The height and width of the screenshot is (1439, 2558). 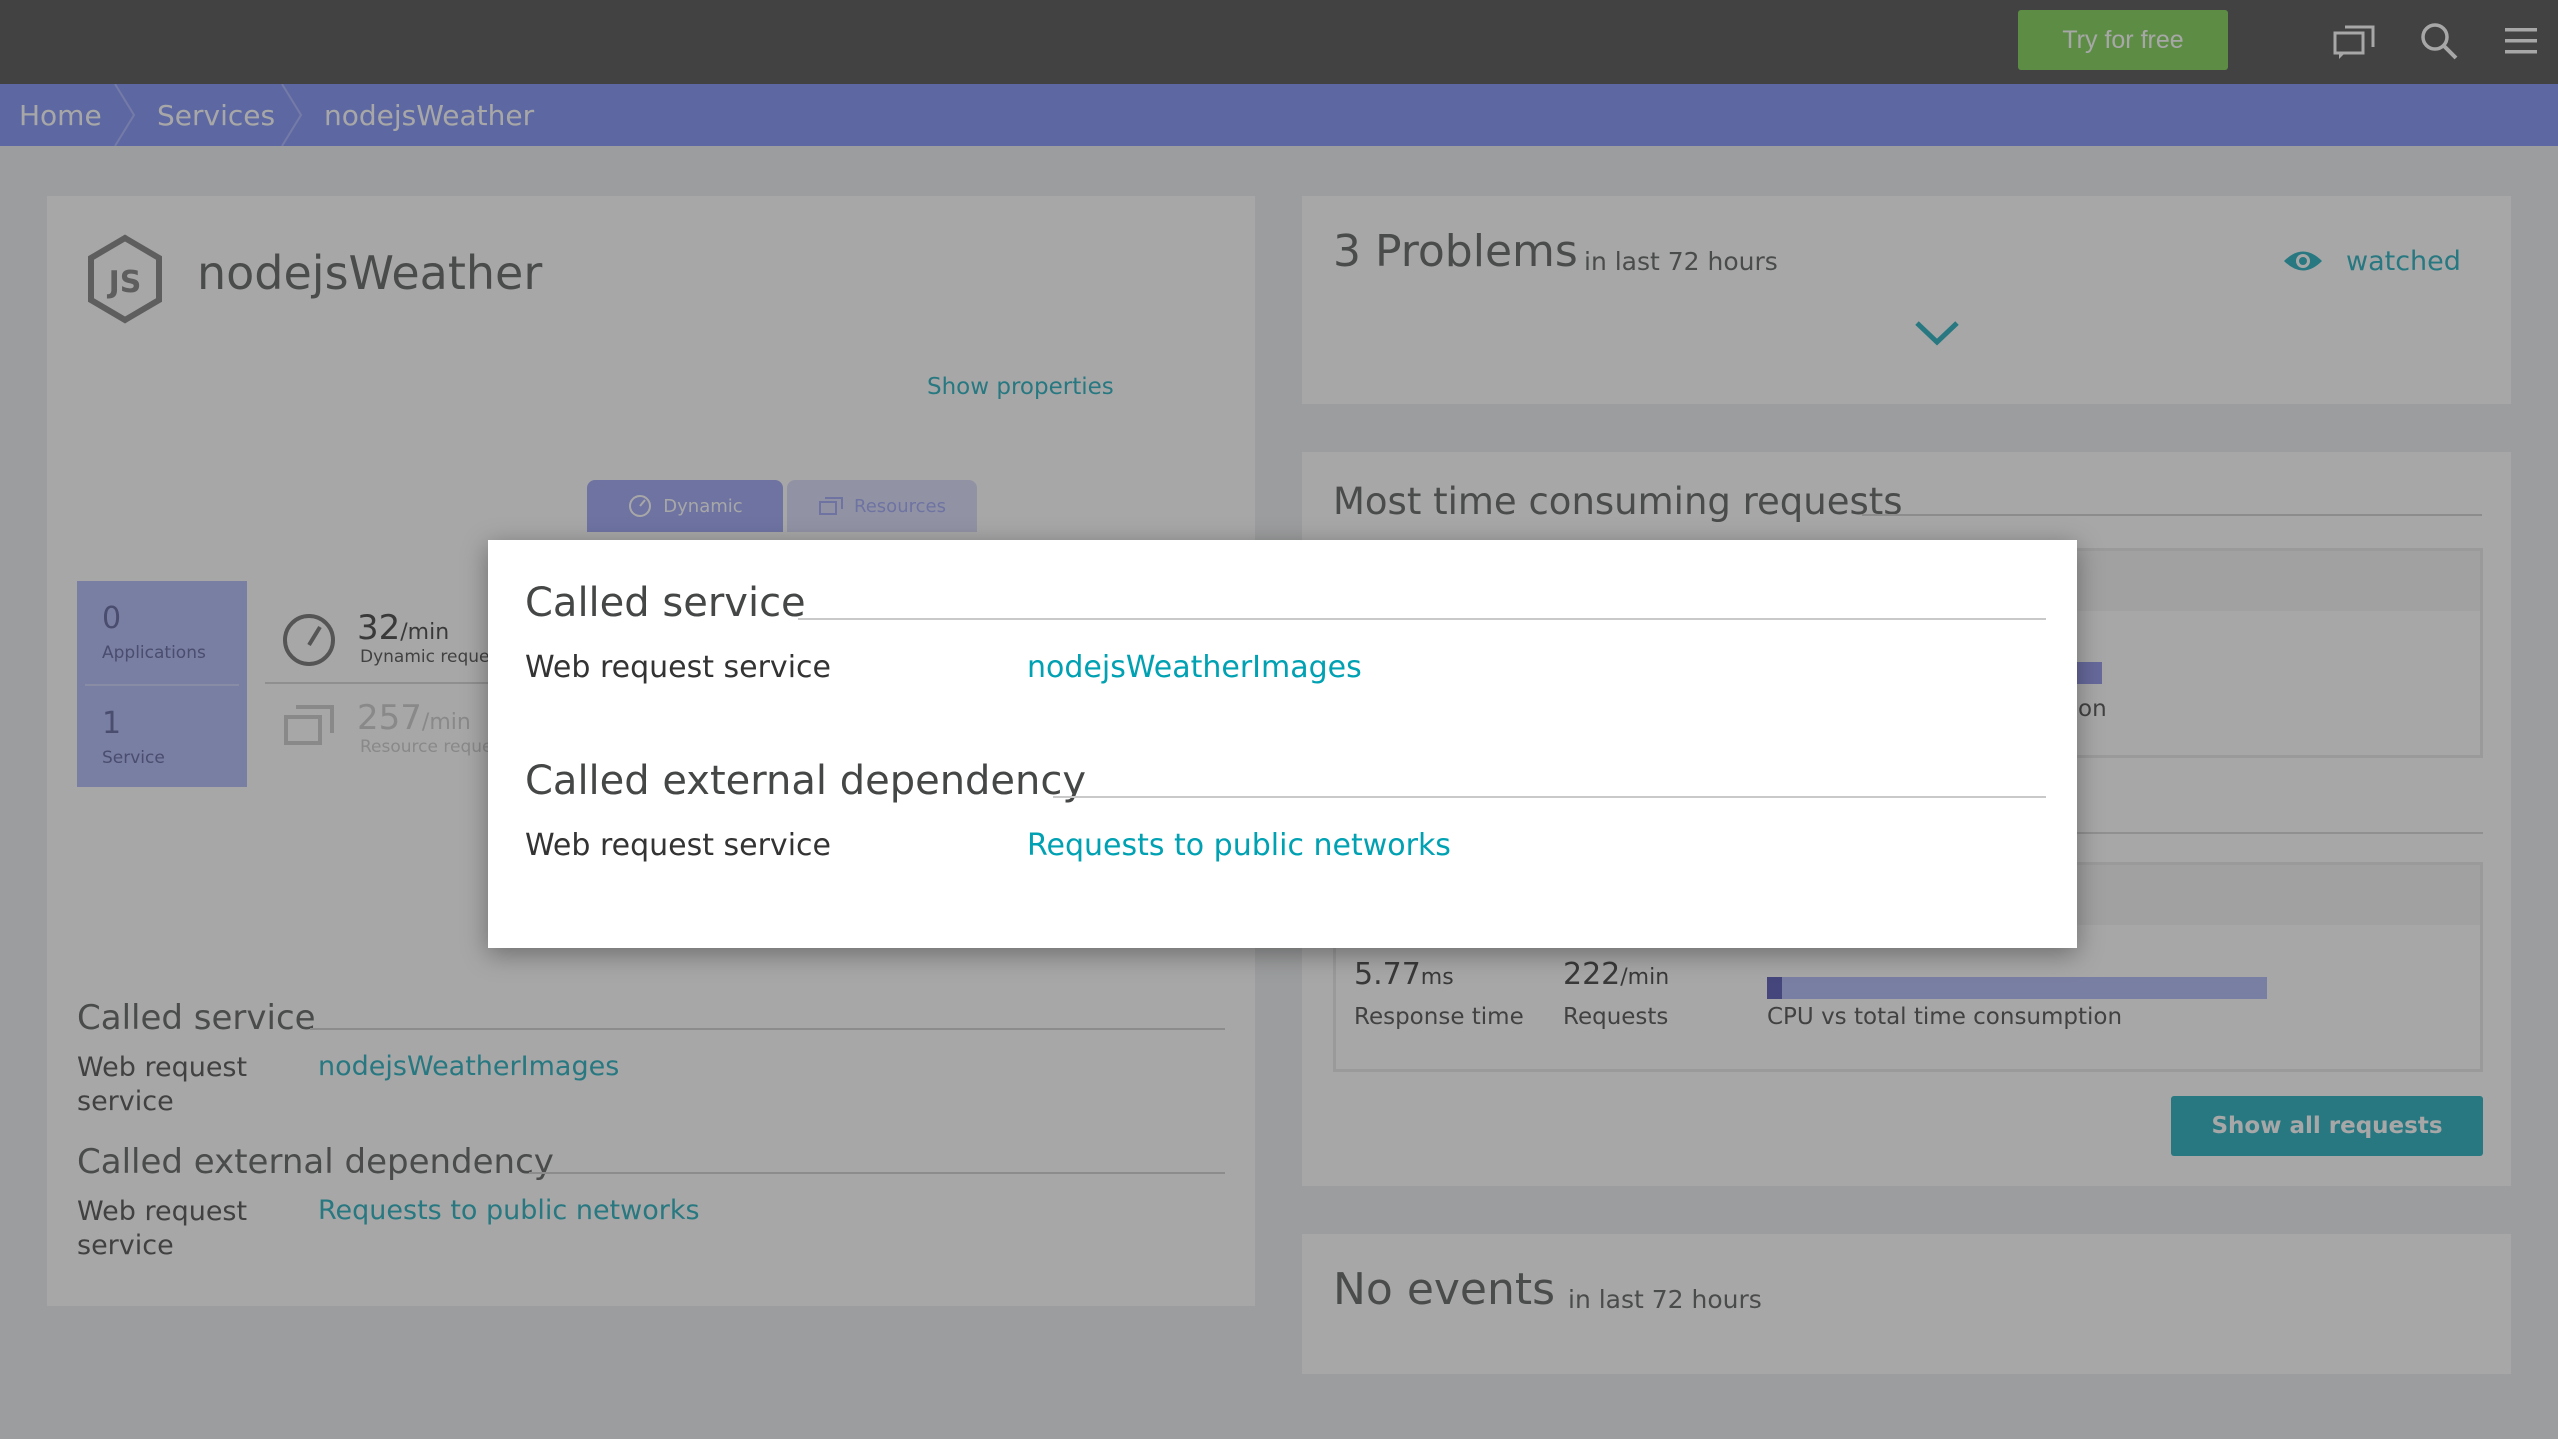 I want to click on modal-called-service-type: Web request service, so click(x=678, y=667).